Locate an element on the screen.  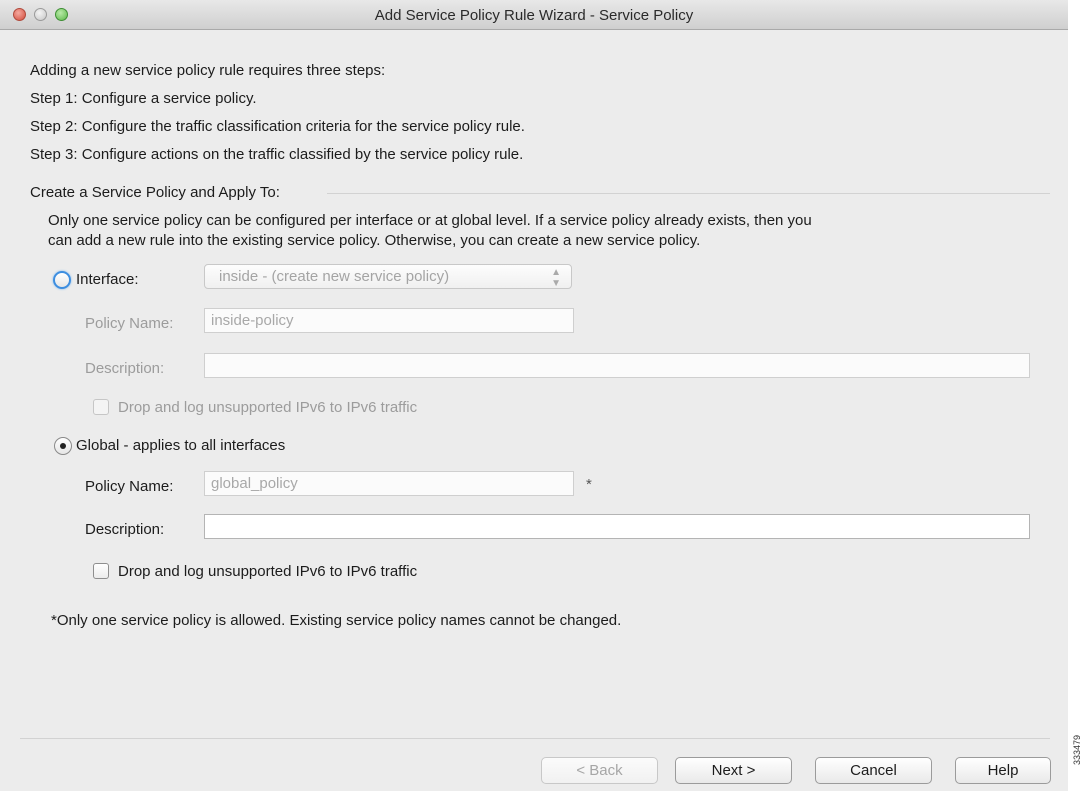
interface-label: Interface: is located at coordinates (107, 279).